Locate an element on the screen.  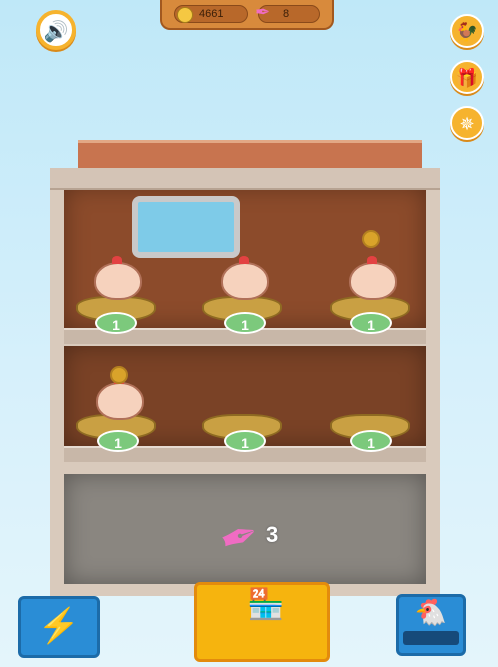
boost-button: ⚡ is located at coordinates (59, 627).